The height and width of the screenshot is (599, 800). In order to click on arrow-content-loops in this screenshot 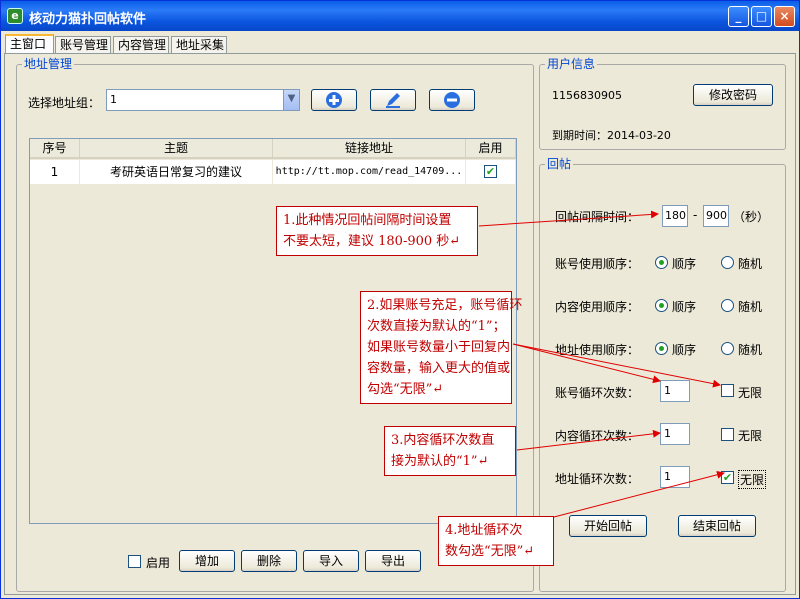, I will do `click(588, 440)`.